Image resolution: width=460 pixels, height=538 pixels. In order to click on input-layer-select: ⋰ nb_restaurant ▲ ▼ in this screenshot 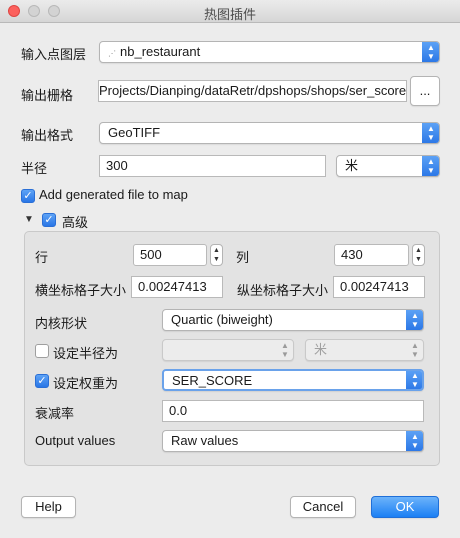, I will do `click(269, 52)`.